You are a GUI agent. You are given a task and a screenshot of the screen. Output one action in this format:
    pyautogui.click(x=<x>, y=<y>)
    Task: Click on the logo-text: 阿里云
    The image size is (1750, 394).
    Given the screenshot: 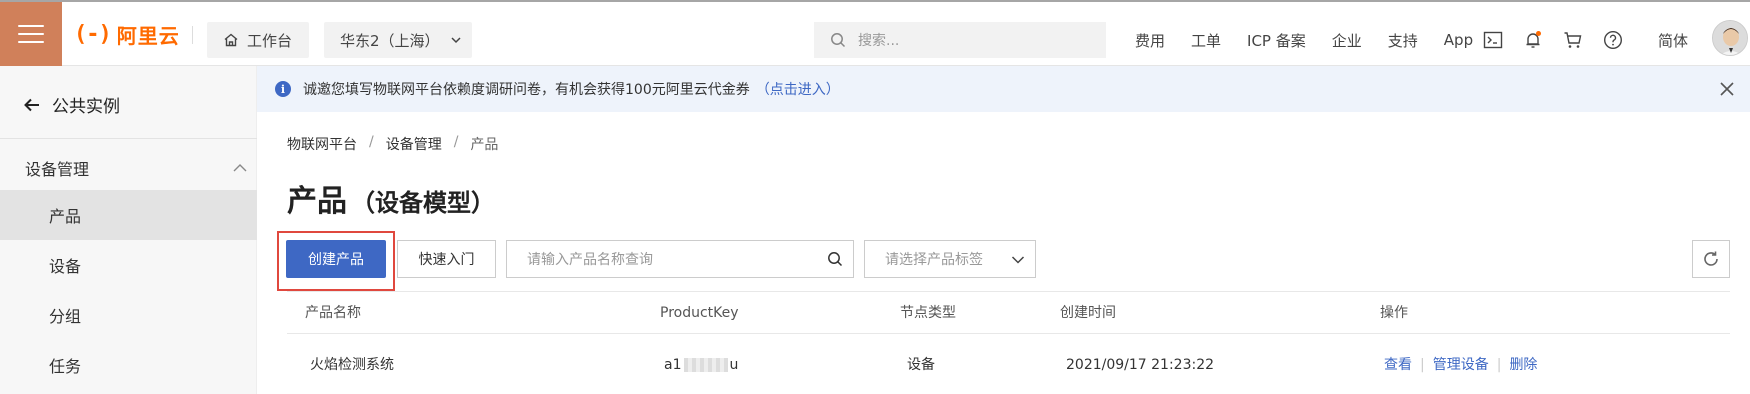 What is the action you would take?
    pyautogui.click(x=148, y=36)
    